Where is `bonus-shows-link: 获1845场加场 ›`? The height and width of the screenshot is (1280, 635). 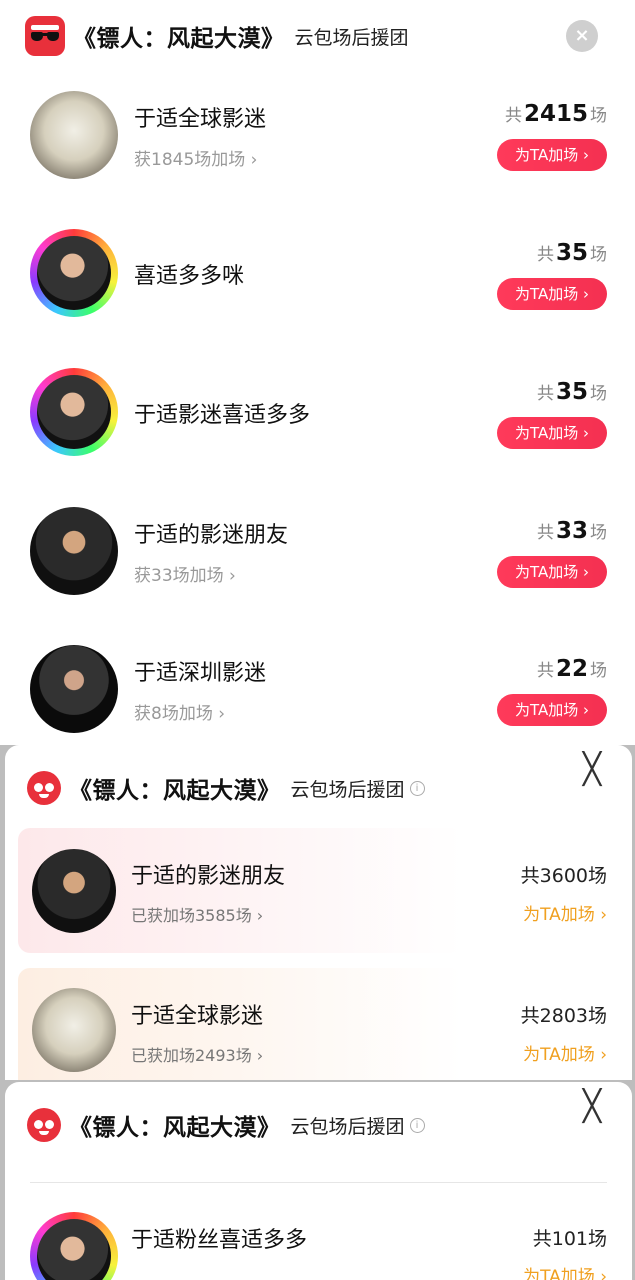
bonus-shows-link: 获1845场加场 › is located at coordinates (195, 157).